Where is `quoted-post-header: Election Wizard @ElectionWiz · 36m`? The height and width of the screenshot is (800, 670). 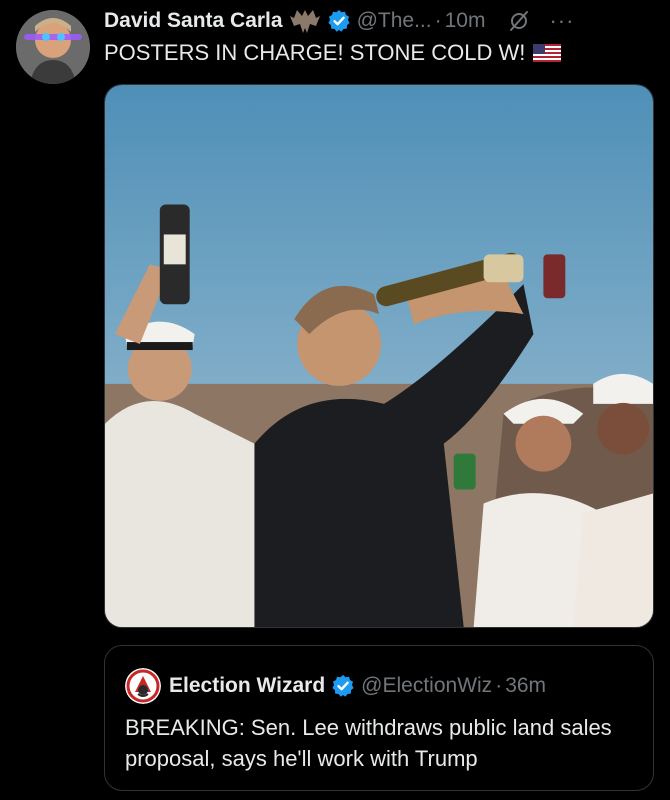 quoted-post-header: Election Wizard @ElectionWiz · 36m is located at coordinates (335, 686).